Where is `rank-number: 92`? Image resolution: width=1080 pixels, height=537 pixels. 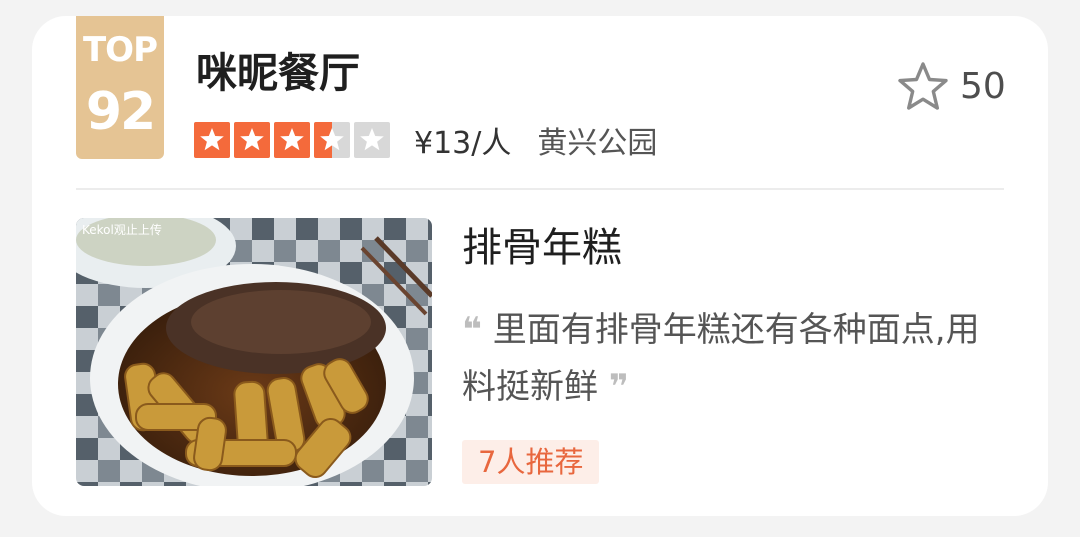 rank-number: 92 is located at coordinates (120, 112).